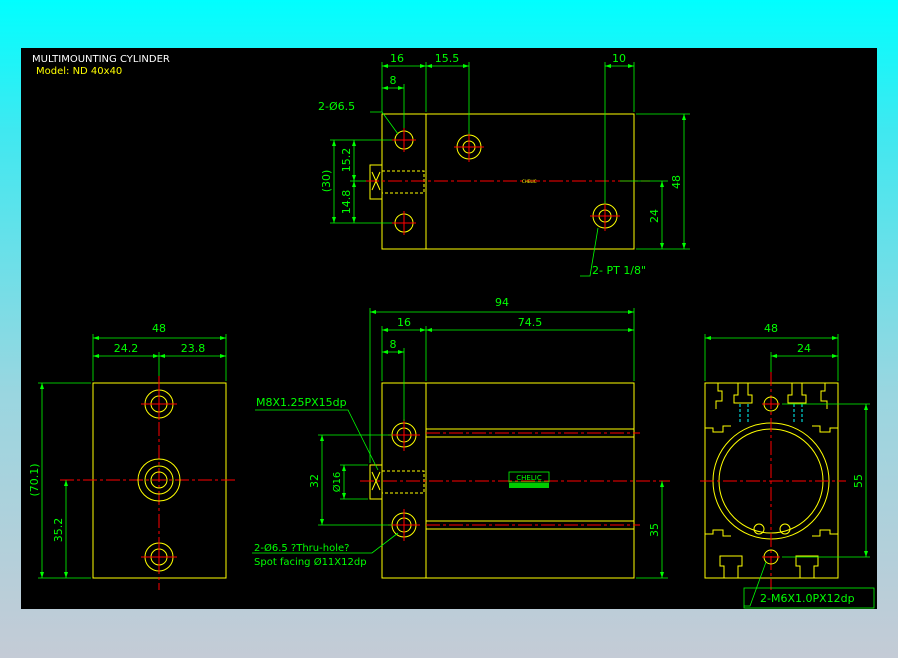  What do you see at coordinates (326, 181) in the screenshot?
I see `dim-30: (30)` at bounding box center [326, 181].